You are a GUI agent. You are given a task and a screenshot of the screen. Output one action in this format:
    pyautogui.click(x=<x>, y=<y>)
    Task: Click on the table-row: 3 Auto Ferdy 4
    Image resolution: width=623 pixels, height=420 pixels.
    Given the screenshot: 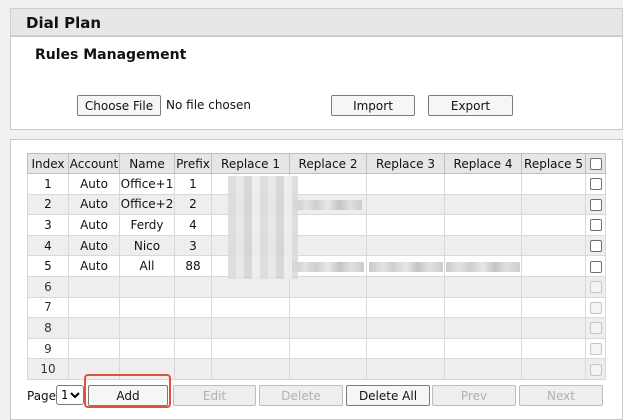 What is the action you would take?
    pyautogui.click(x=316, y=225)
    